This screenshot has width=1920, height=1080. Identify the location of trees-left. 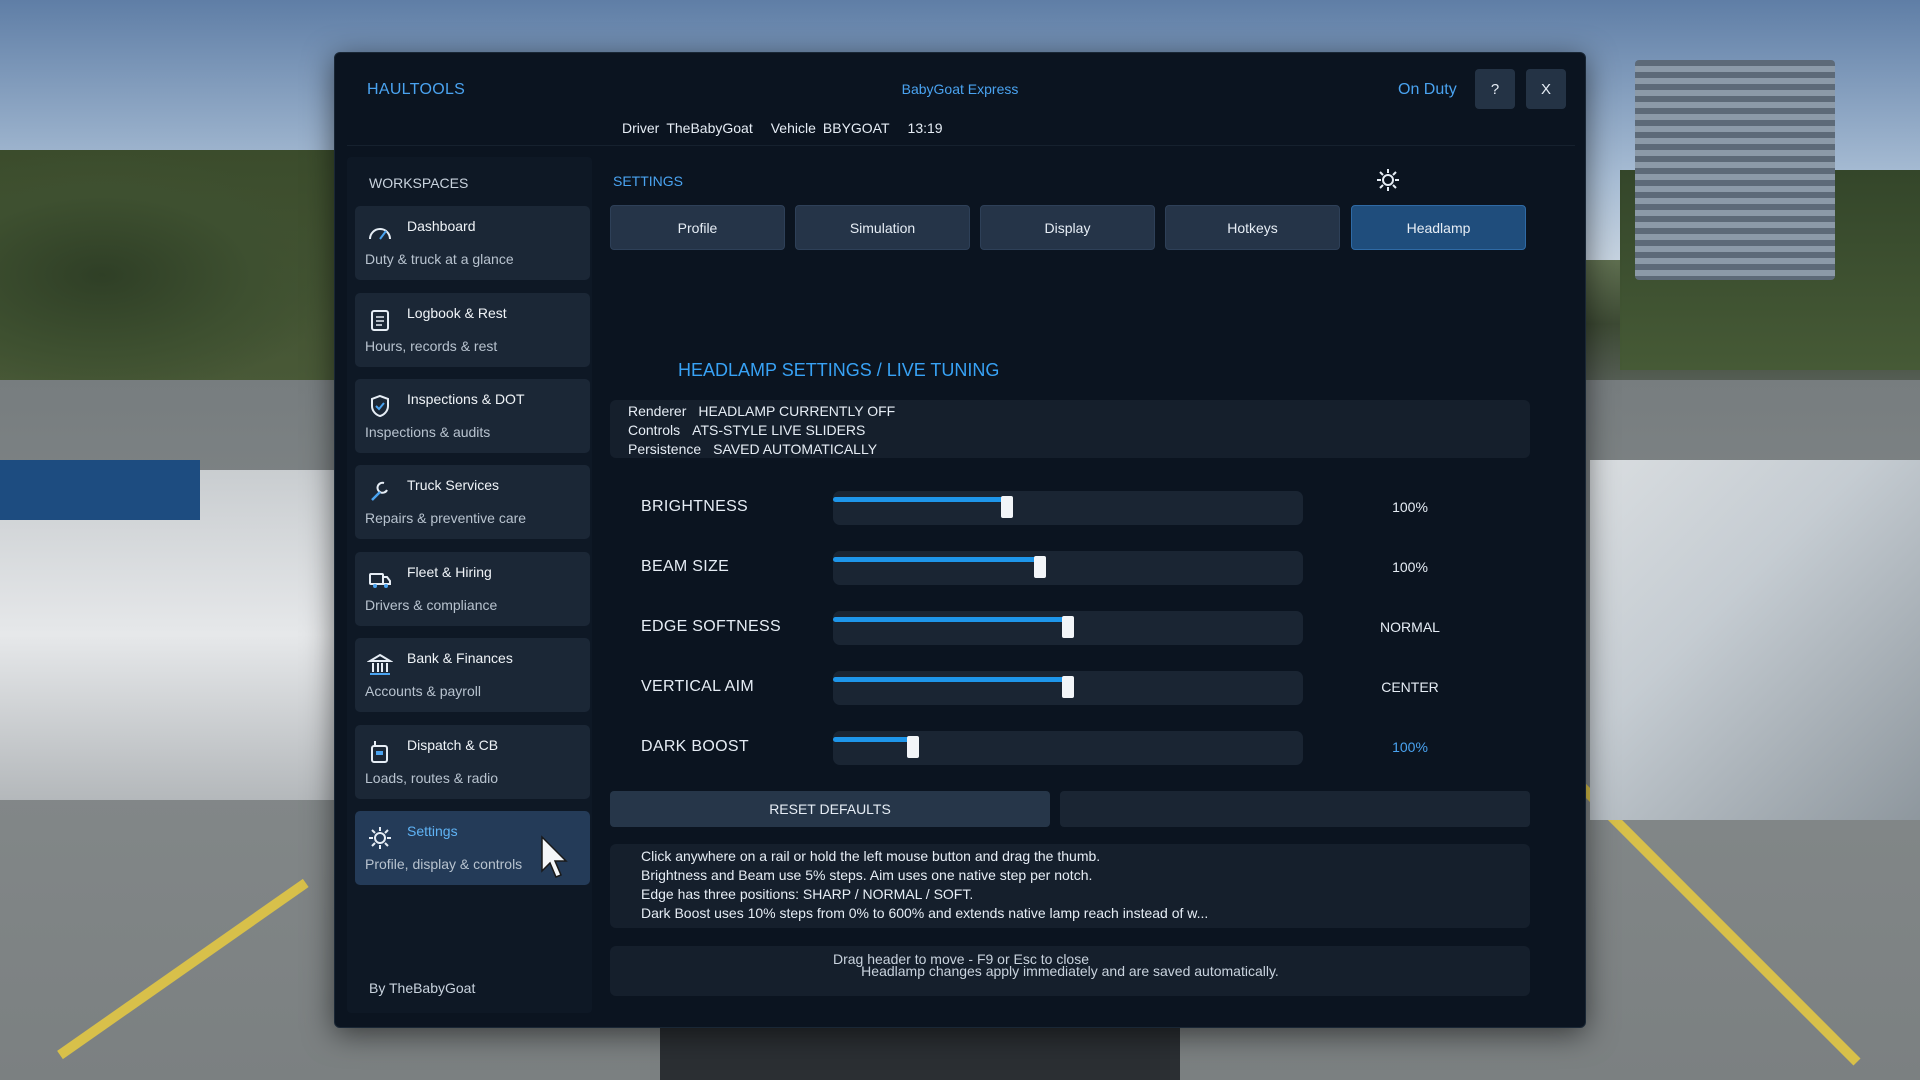
(170, 275).